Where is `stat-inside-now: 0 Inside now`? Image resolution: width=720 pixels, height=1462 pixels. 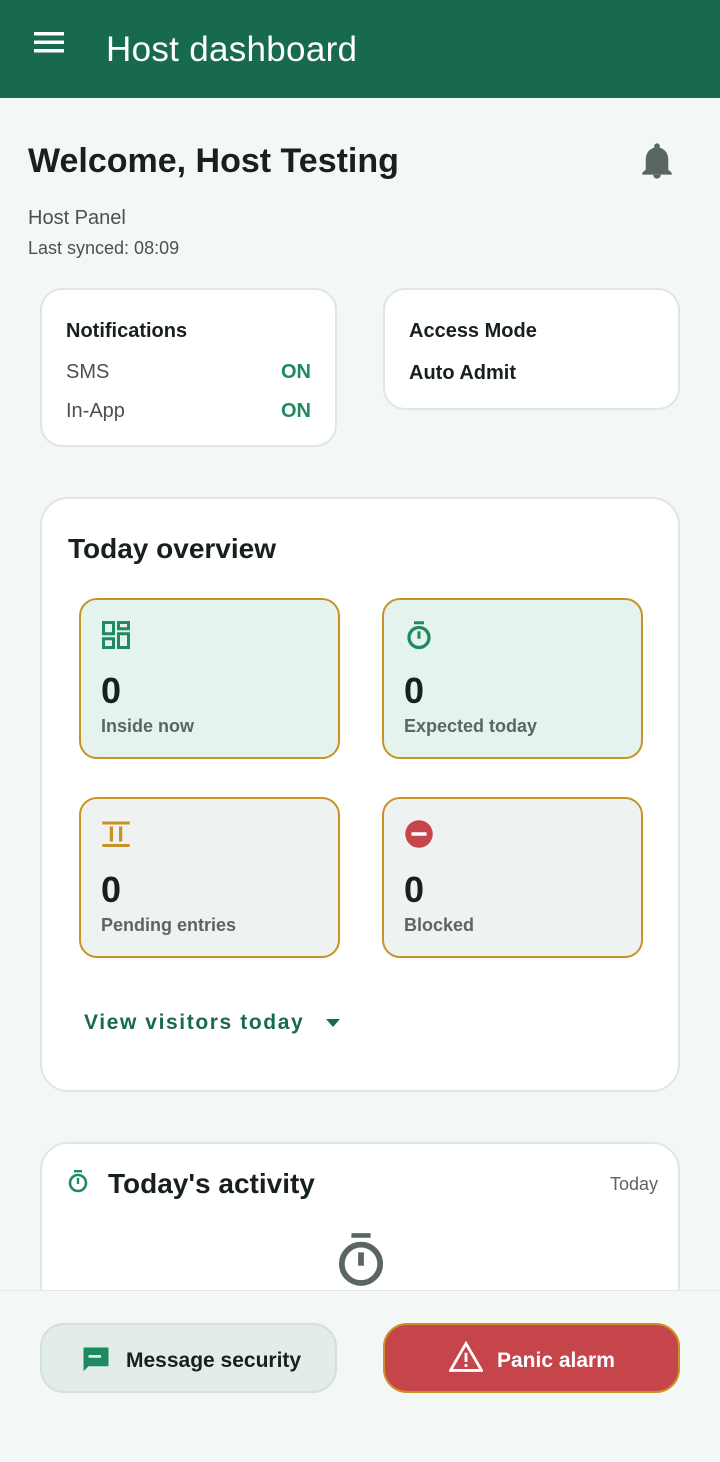
stat-inside-now: 0 Inside now is located at coordinates (209, 678).